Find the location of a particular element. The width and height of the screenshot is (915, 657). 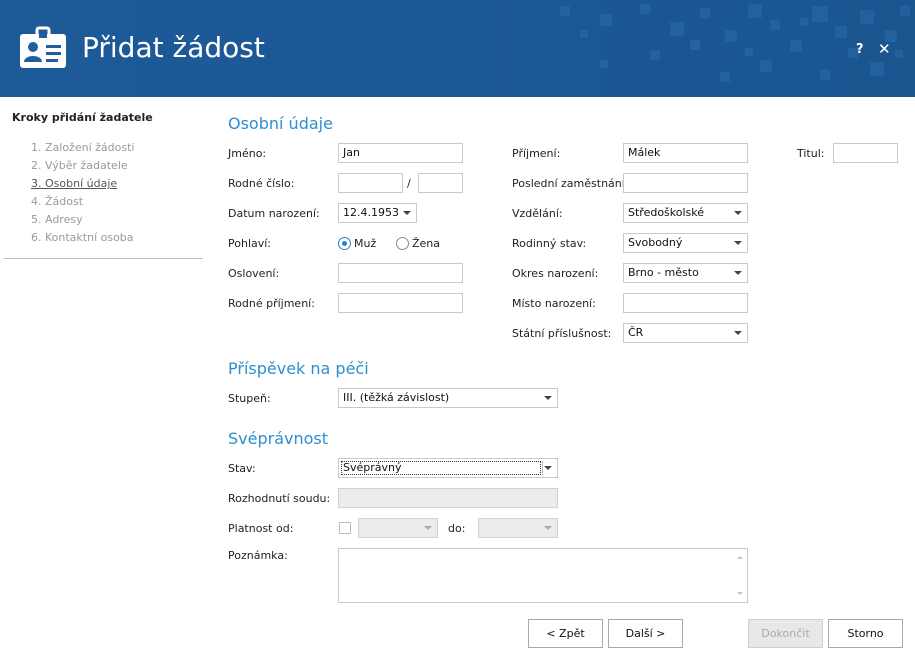

education-label: Vzdělání: is located at coordinates (537, 213).